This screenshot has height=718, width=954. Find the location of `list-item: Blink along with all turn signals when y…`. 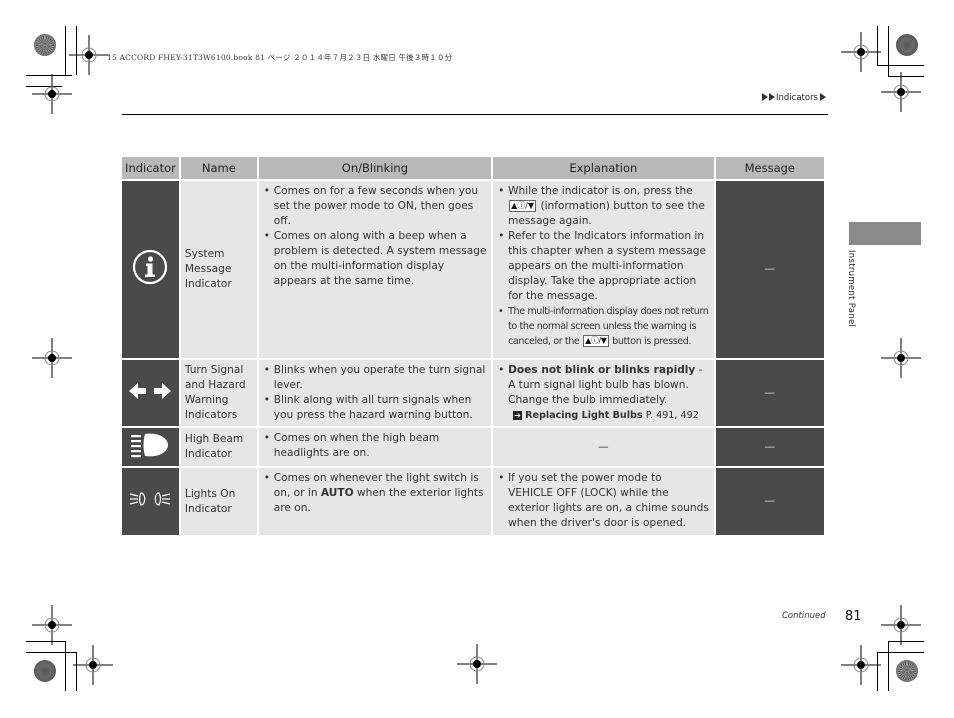

list-item: Blink along with all turn signals when y… is located at coordinates (375, 408).